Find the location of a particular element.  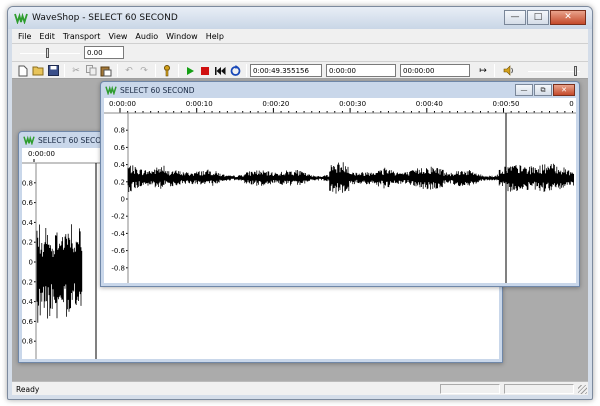

back-amp-label: 0.2 is located at coordinates (27, 243).